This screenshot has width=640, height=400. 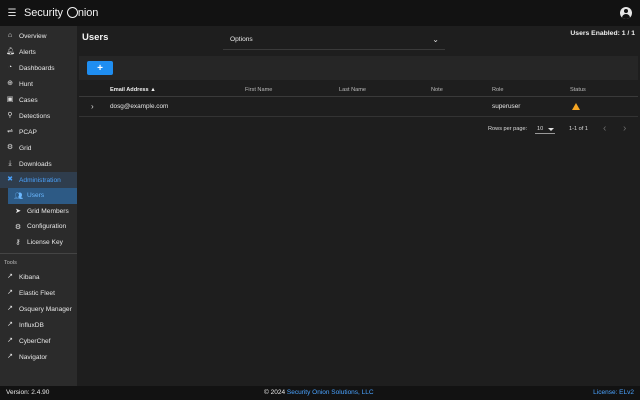 What do you see at coordinates (10, 35) in the screenshot?
I see `home-icon: ⌂` at bounding box center [10, 35].